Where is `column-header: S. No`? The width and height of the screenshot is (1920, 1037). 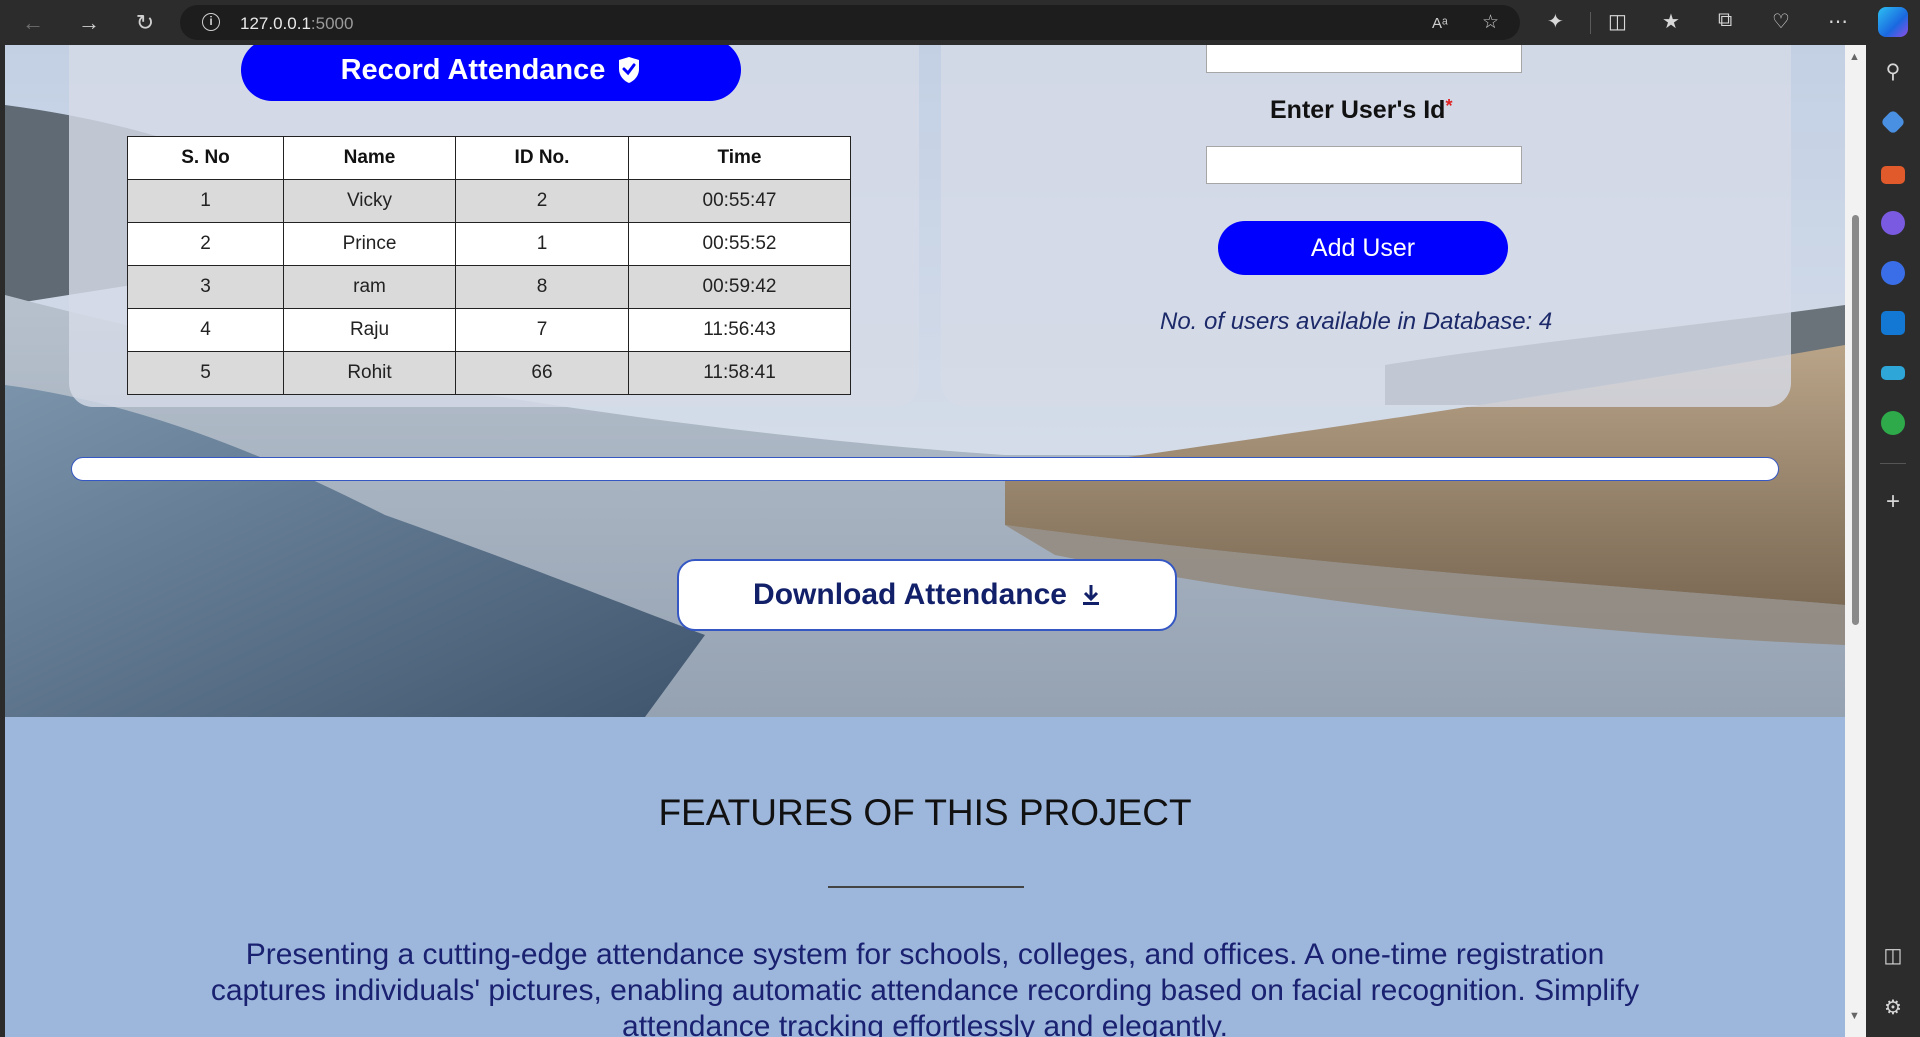 column-header: S. No is located at coordinates (205, 158).